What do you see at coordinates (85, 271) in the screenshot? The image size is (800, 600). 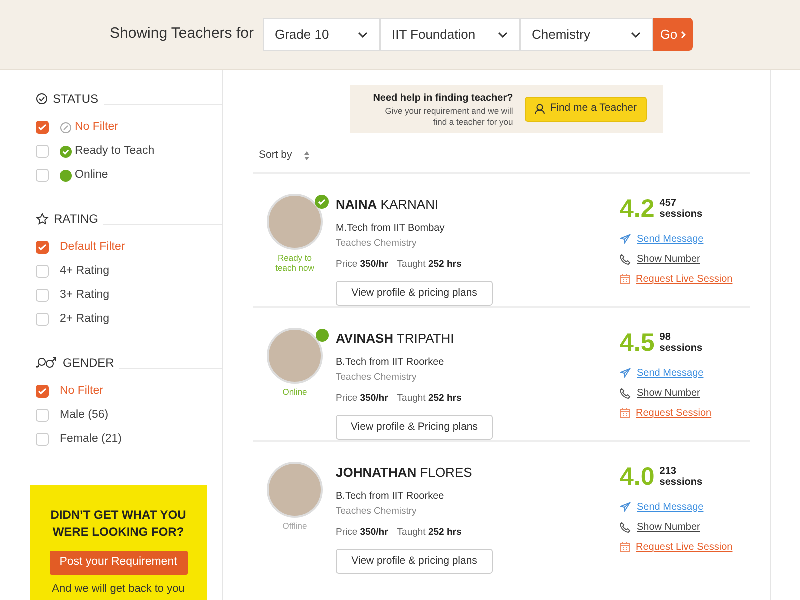 I see `filter-option: 4+ Rating` at bounding box center [85, 271].